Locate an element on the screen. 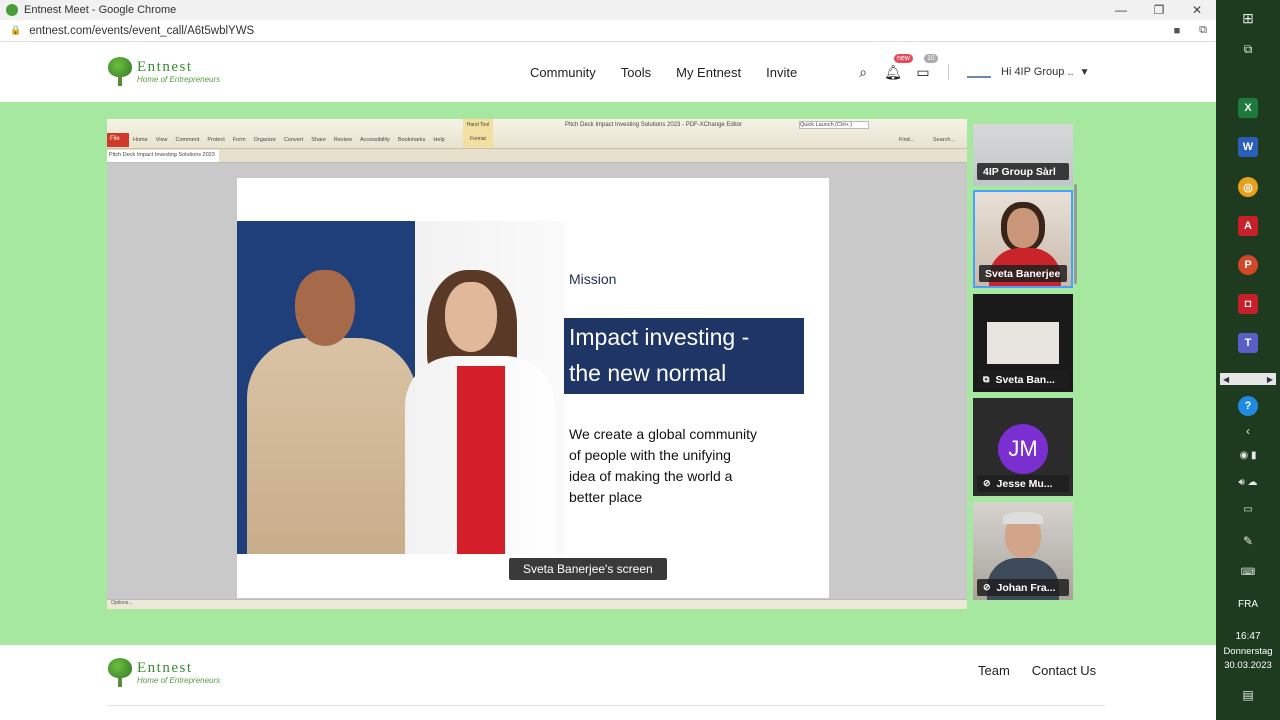 This screenshot has width=1280, height=720. battery-icon: ▭ is located at coordinates (1248, 509).